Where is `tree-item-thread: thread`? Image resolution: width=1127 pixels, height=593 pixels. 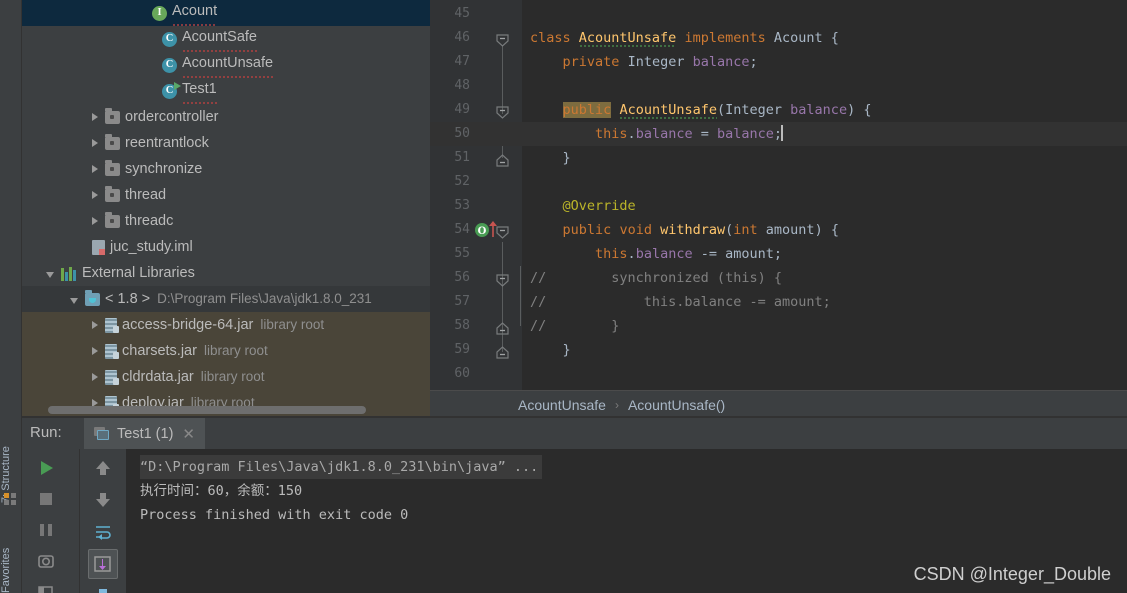
tree-item-thread: thread is located at coordinates (226, 195).